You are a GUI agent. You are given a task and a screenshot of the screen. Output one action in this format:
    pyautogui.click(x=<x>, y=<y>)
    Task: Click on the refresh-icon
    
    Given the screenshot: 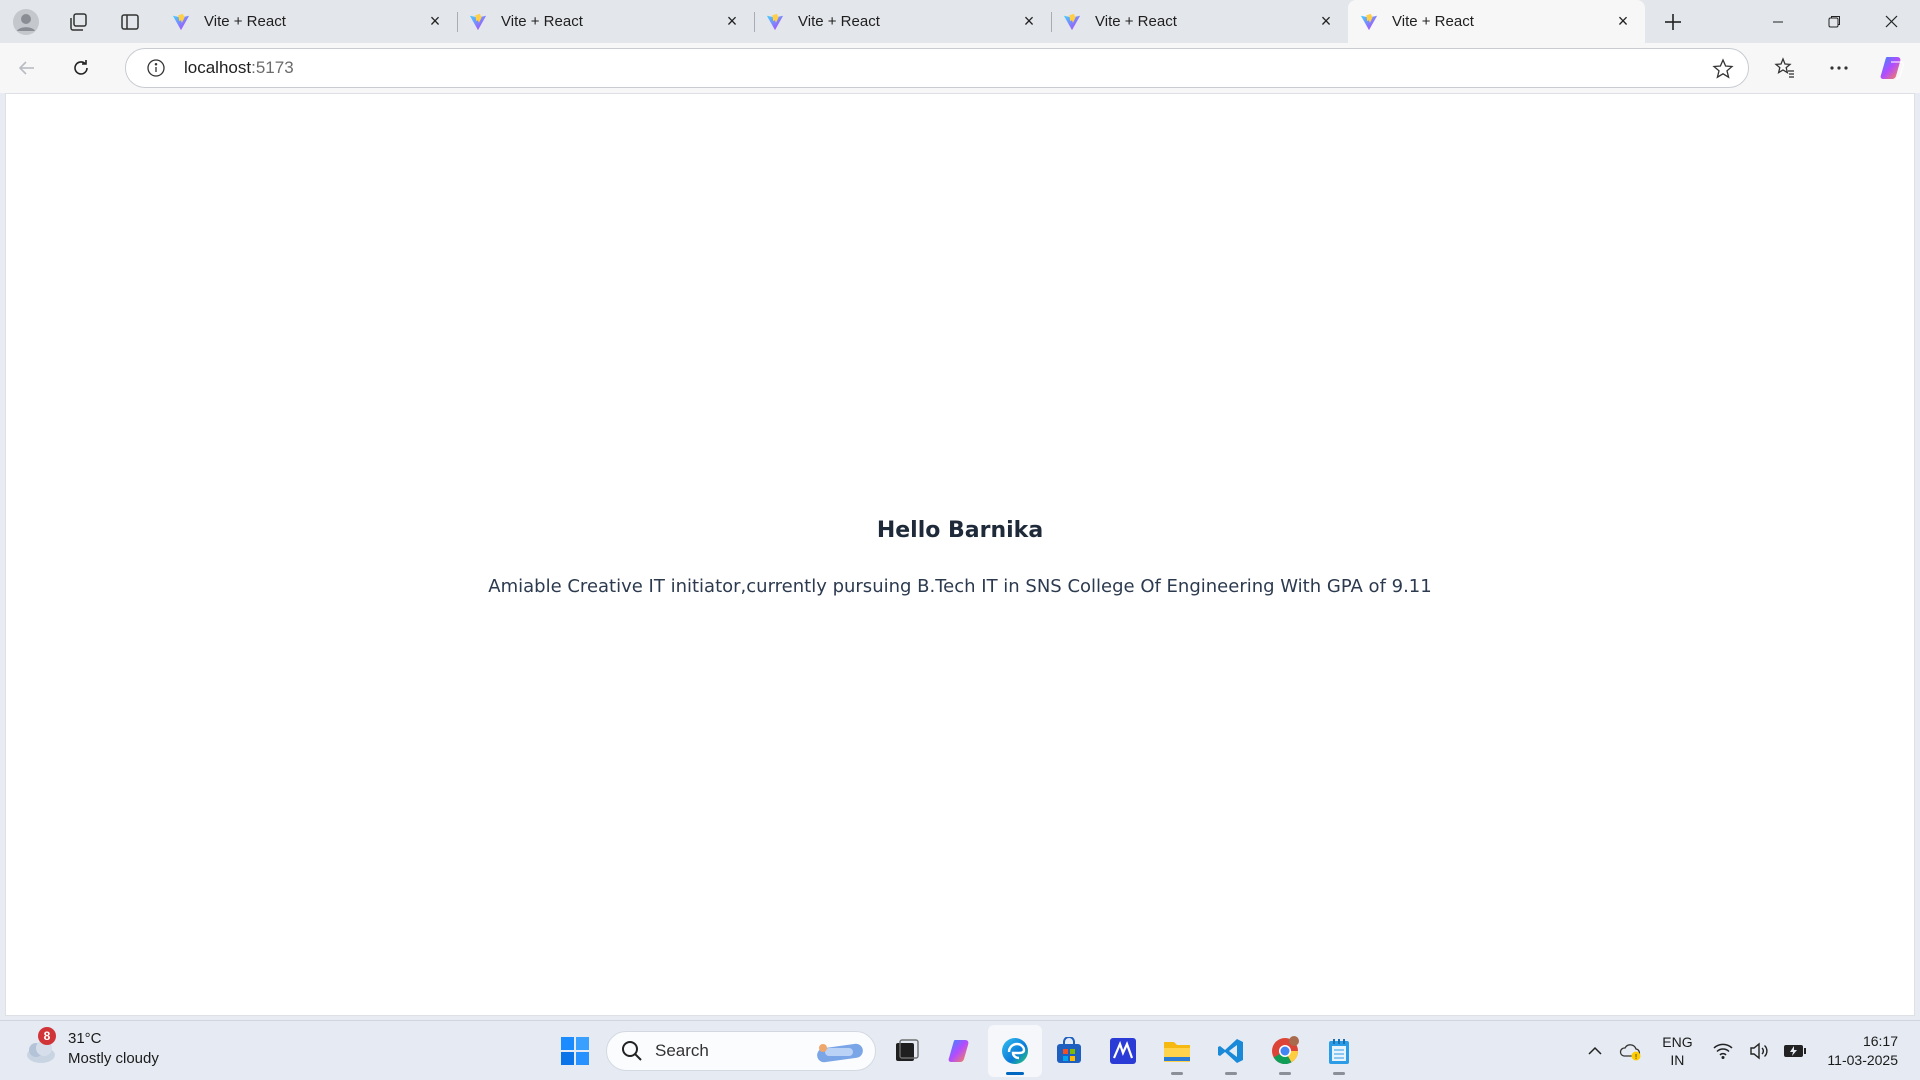 What is the action you would take?
    pyautogui.click(x=81, y=67)
    